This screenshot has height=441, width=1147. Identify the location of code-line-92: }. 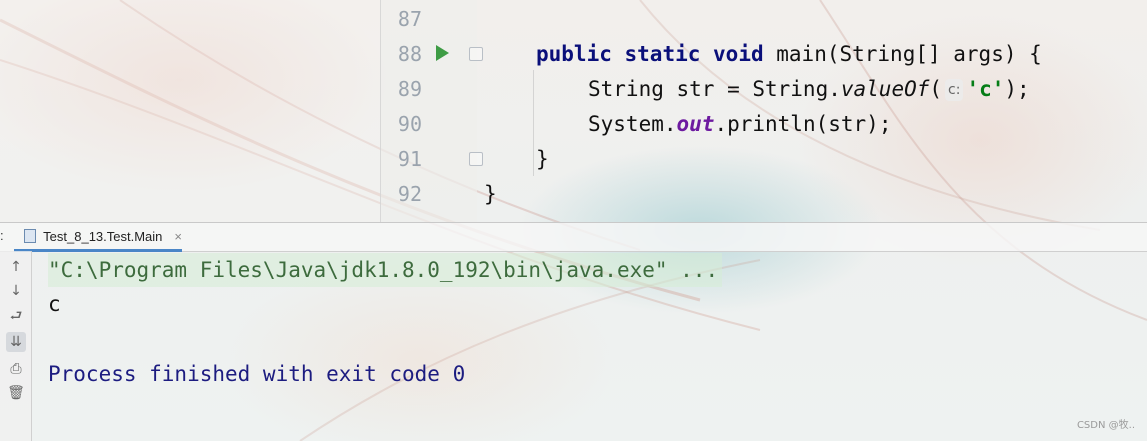
(490, 194).